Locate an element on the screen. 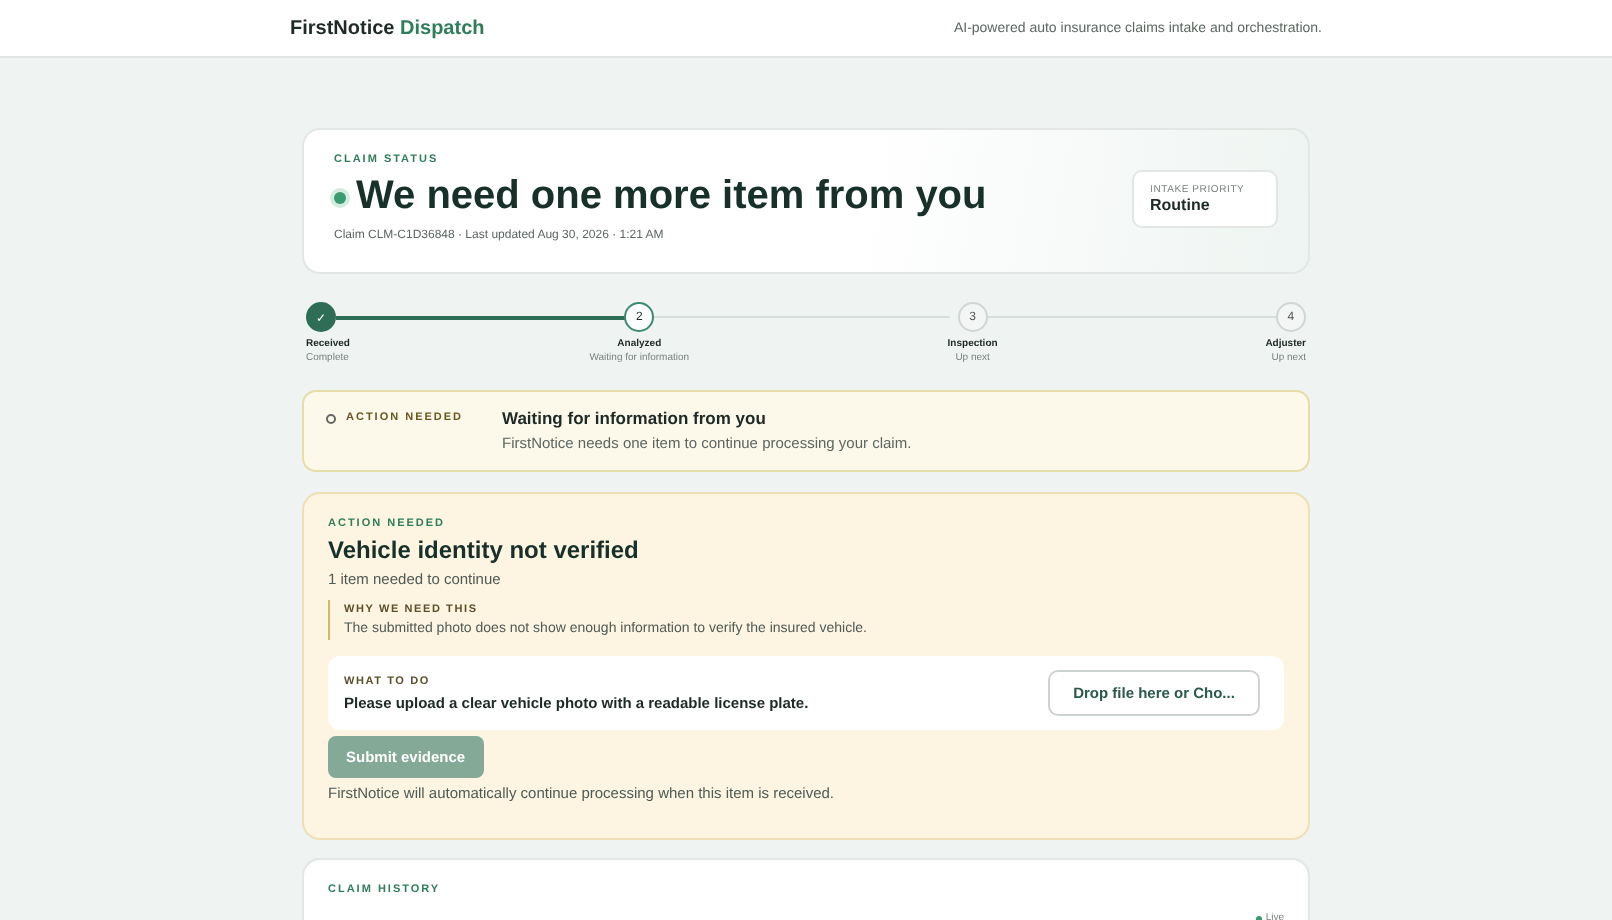 This screenshot has height=920, width=1612. brand-logo: FirstNotice Dispatch is located at coordinates (387, 28).